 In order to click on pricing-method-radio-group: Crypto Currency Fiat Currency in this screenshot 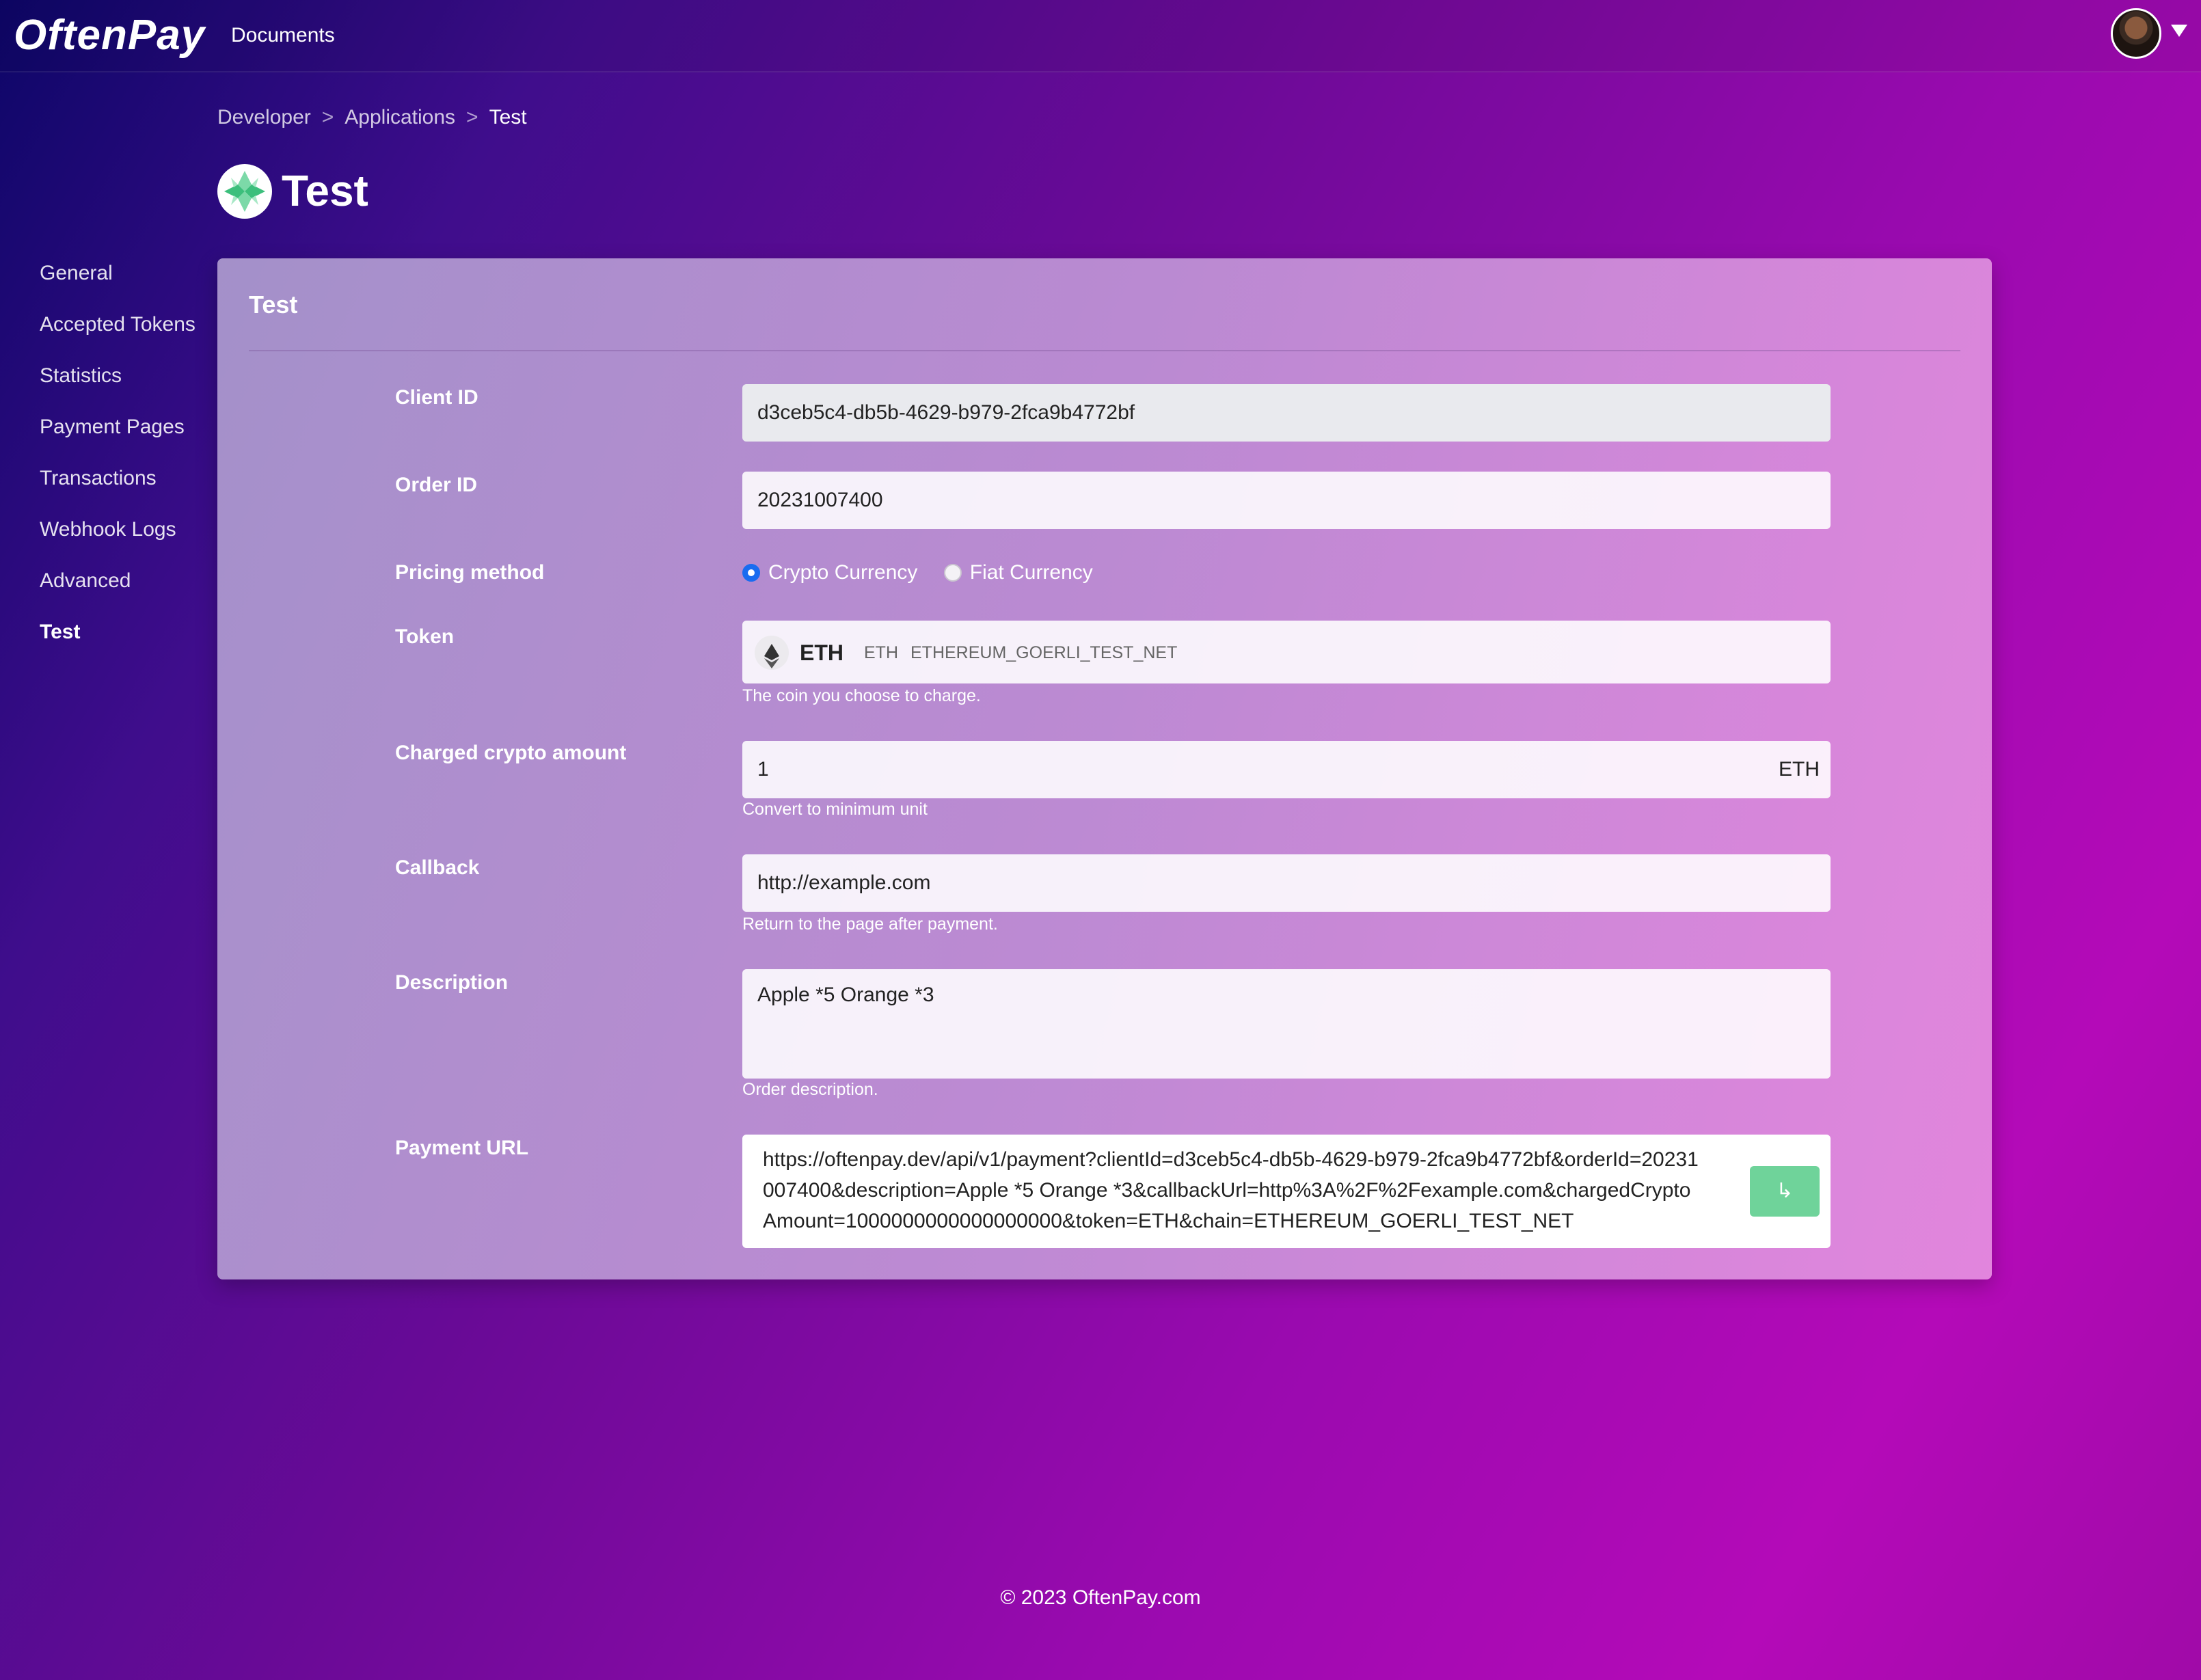, I will do `click(927, 572)`.